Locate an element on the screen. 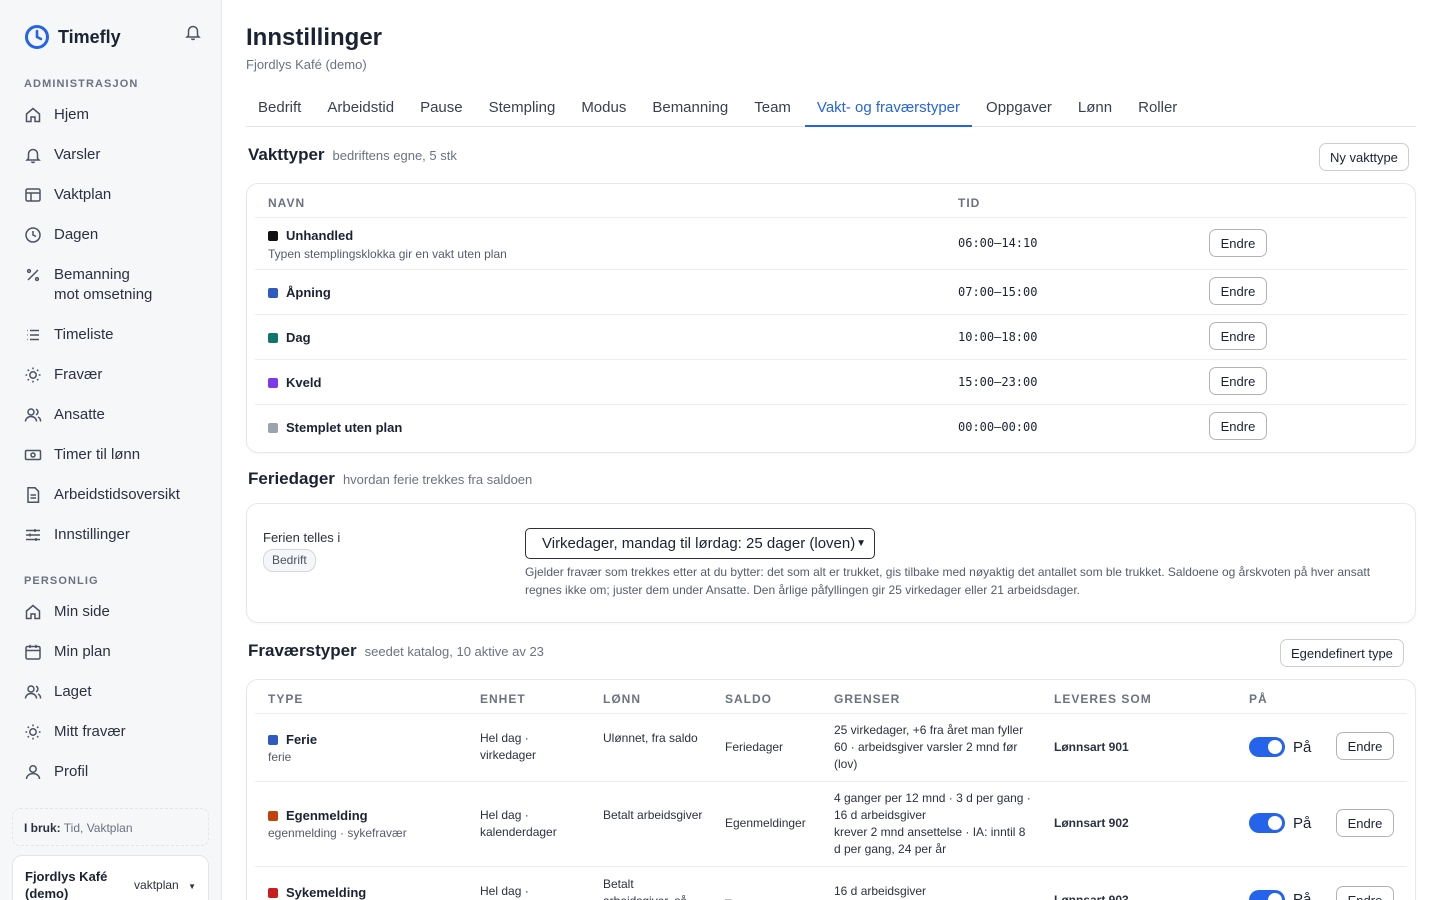 The width and height of the screenshot is (1440, 900). shift-name-text: Kveld is located at coordinates (304, 382).